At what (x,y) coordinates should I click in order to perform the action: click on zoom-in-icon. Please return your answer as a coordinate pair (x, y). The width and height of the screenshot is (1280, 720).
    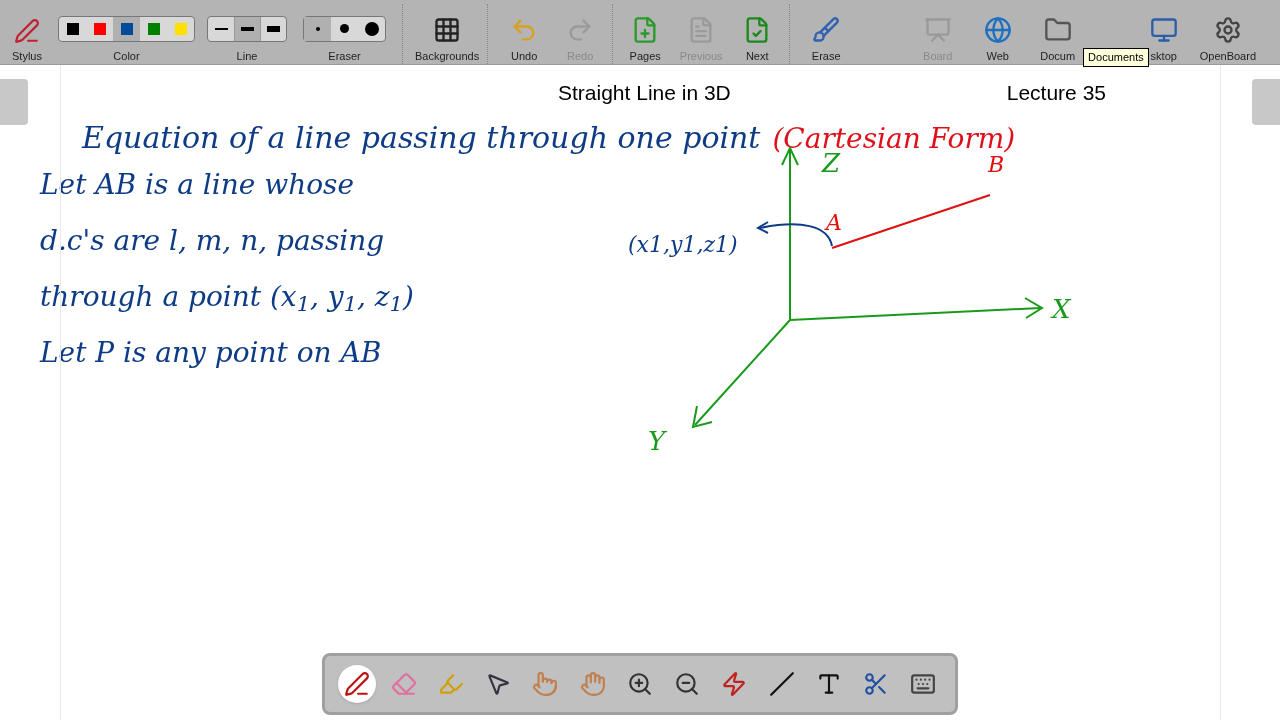
    Looking at the image, I should click on (639, 684).